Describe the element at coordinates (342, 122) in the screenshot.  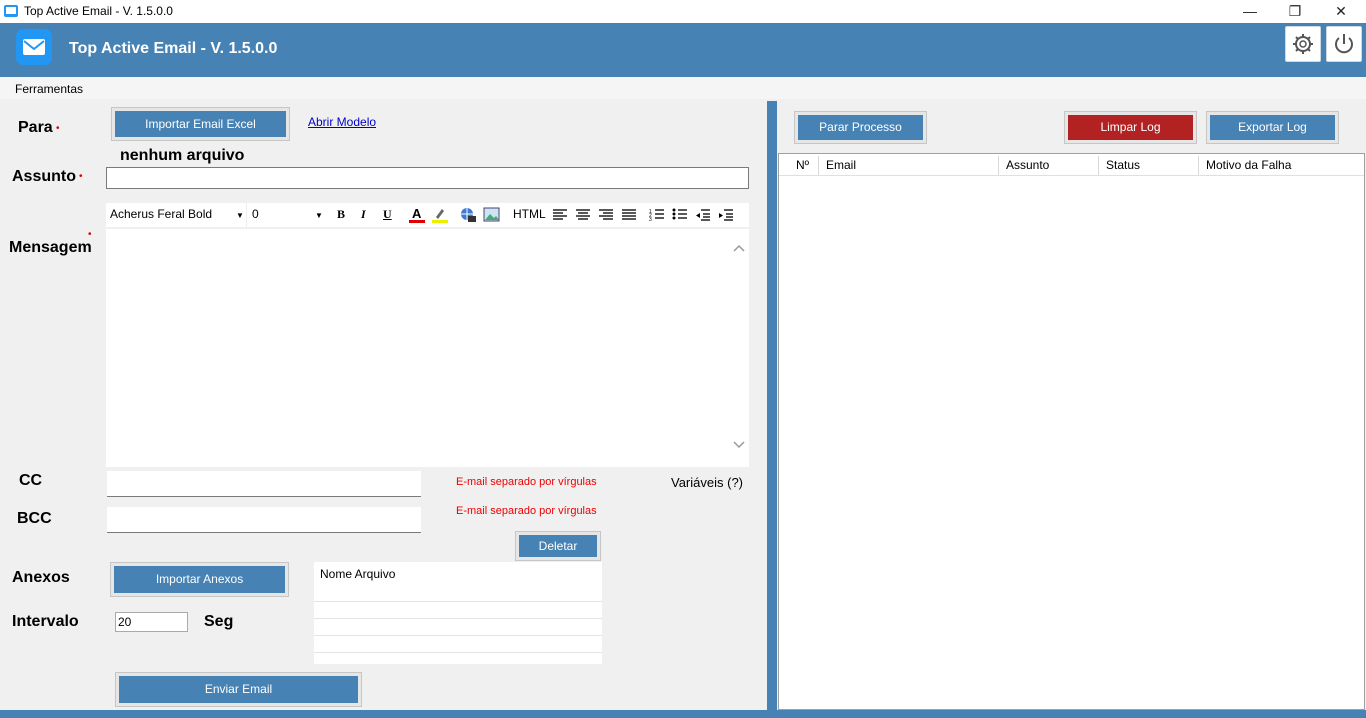
I see `open-model-link: Abrir Modelo` at that location.